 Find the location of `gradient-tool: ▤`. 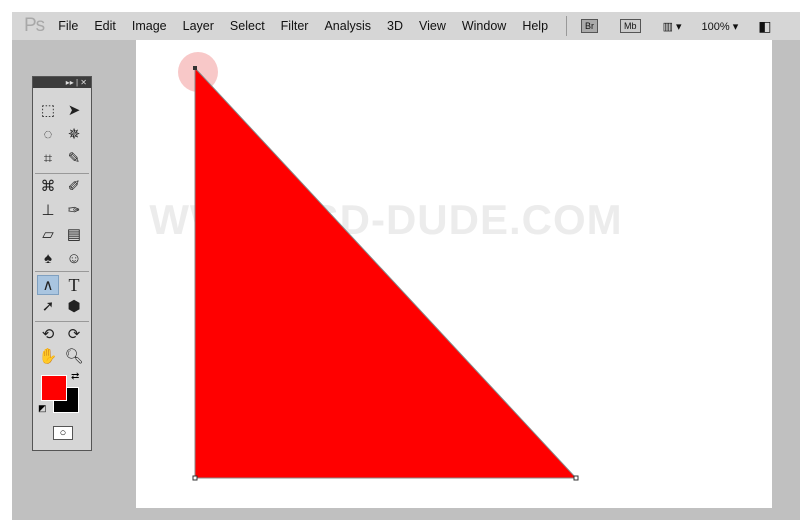

gradient-tool: ▤ is located at coordinates (74, 235).